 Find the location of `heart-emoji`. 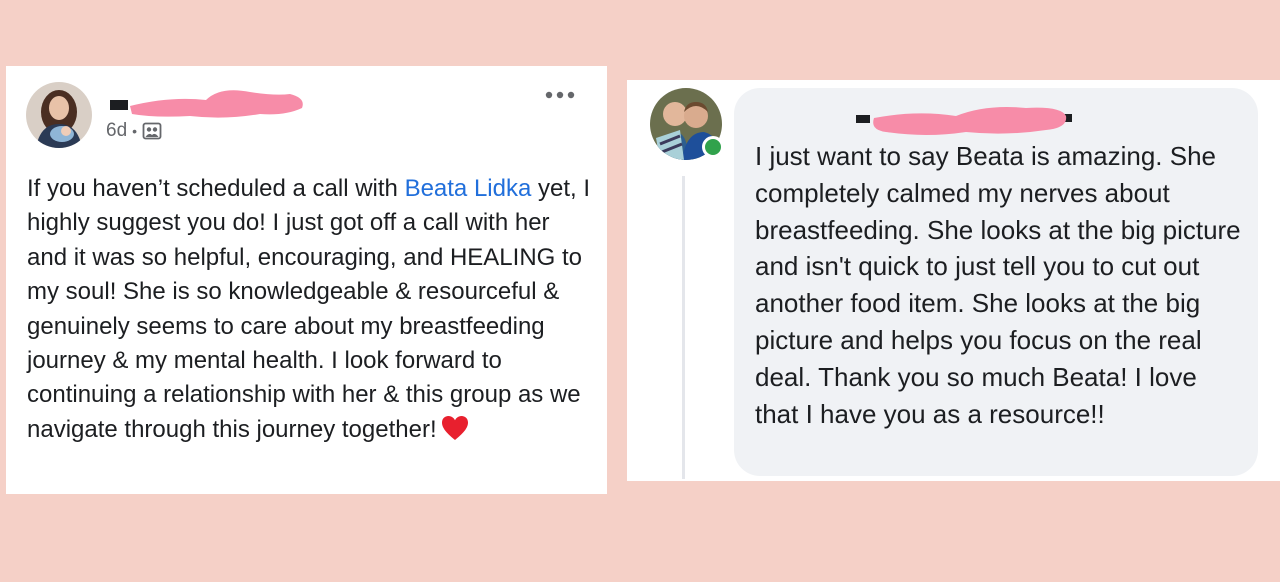

heart-emoji is located at coordinates (455, 433).